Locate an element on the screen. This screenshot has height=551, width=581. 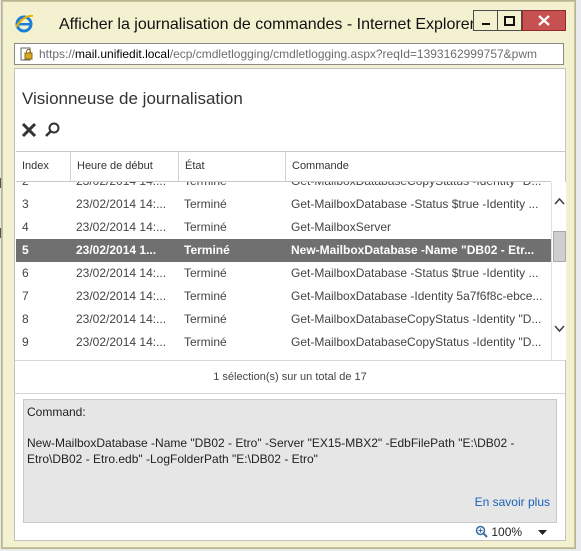
column-header-command: Commande is located at coordinates (418, 166).